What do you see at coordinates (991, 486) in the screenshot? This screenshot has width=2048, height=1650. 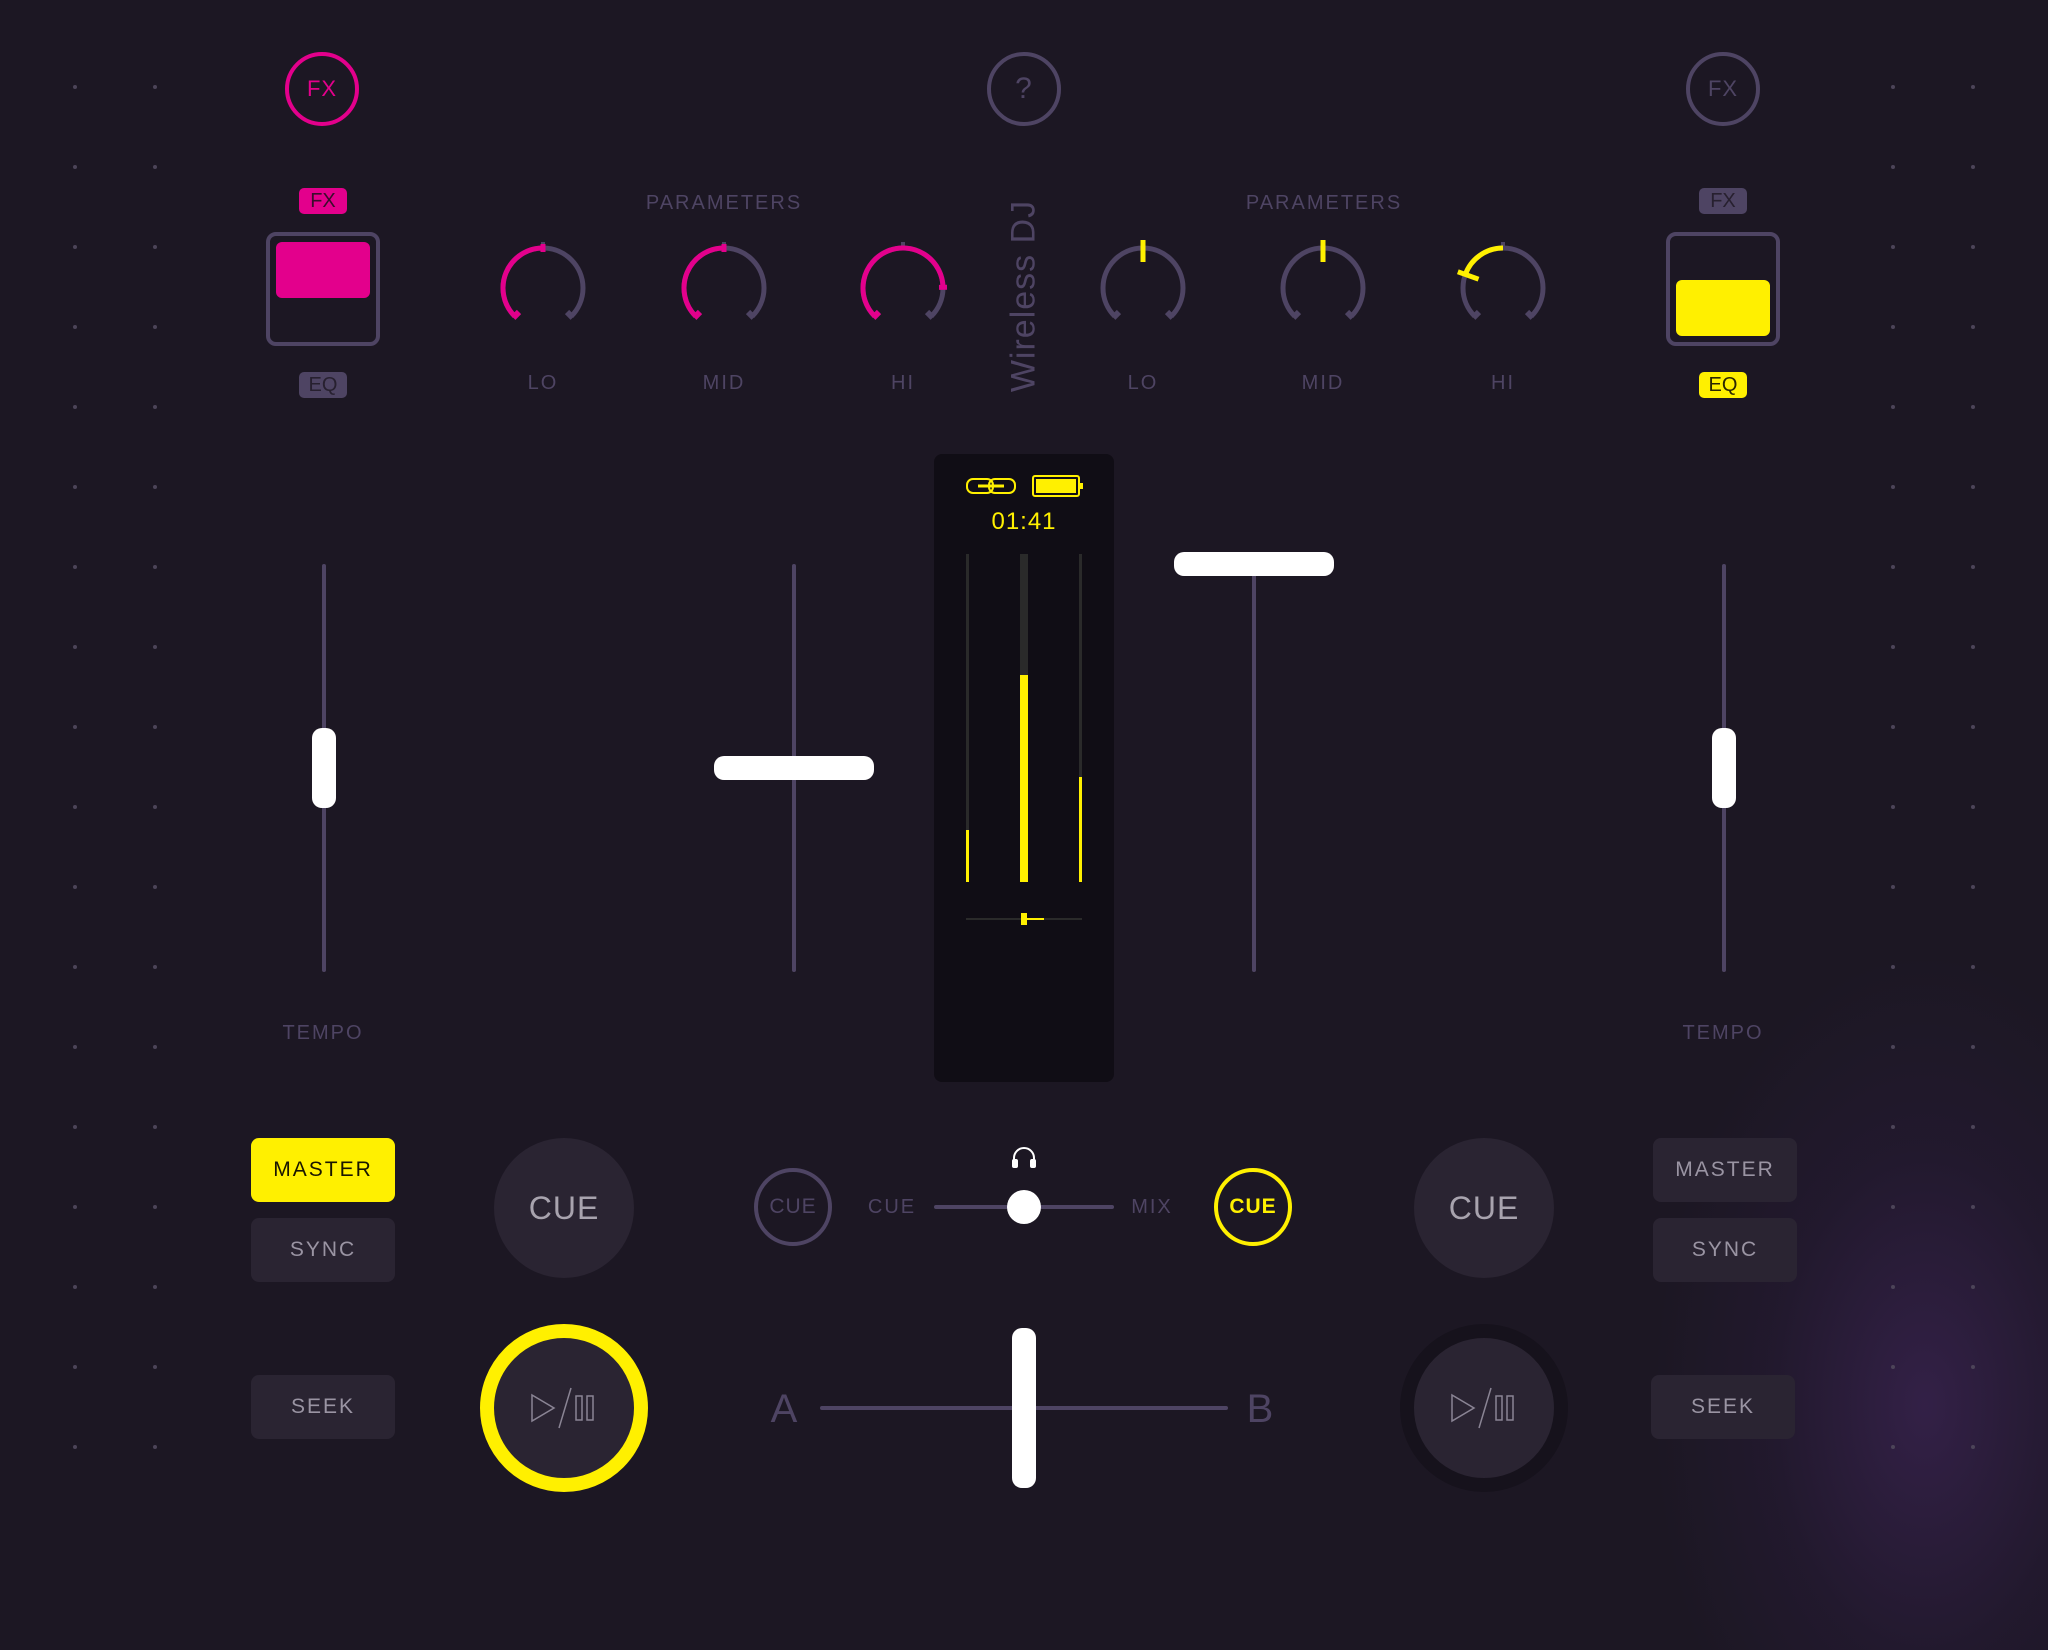 I see `link-icon` at bounding box center [991, 486].